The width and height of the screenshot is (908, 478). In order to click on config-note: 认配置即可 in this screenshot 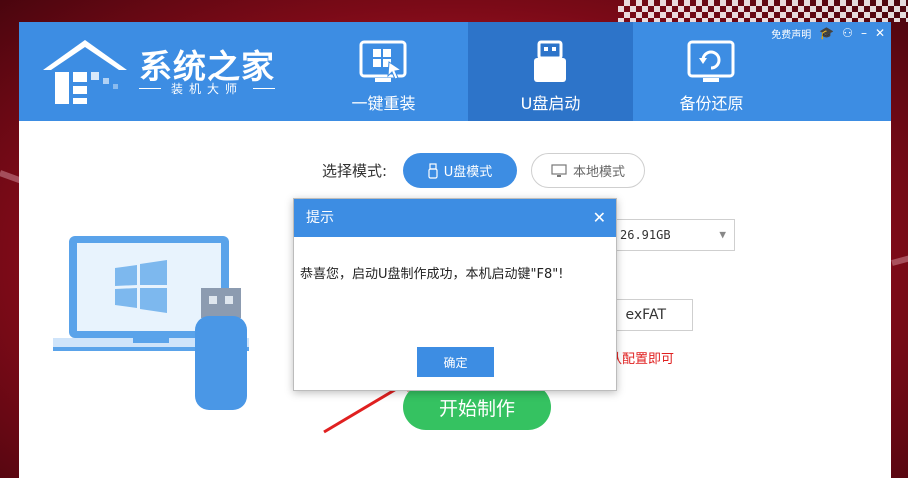, I will do `click(642, 359)`.